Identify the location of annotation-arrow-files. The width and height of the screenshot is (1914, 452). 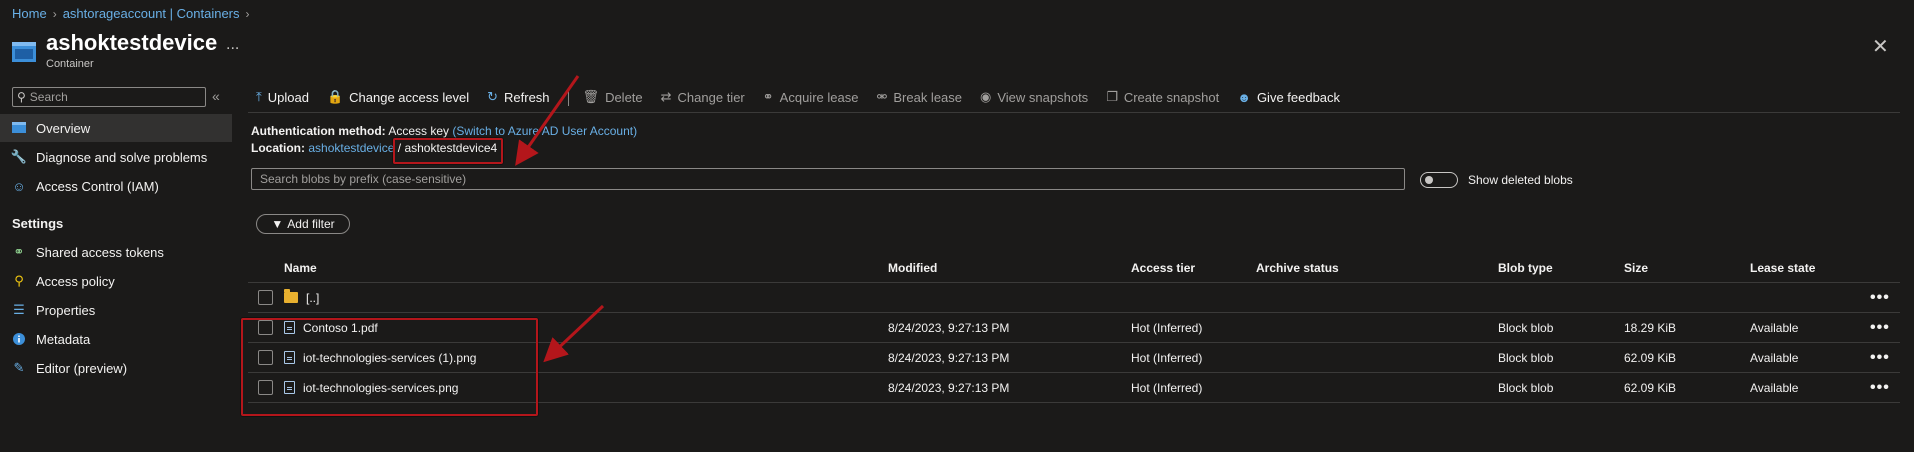
(574, 333).